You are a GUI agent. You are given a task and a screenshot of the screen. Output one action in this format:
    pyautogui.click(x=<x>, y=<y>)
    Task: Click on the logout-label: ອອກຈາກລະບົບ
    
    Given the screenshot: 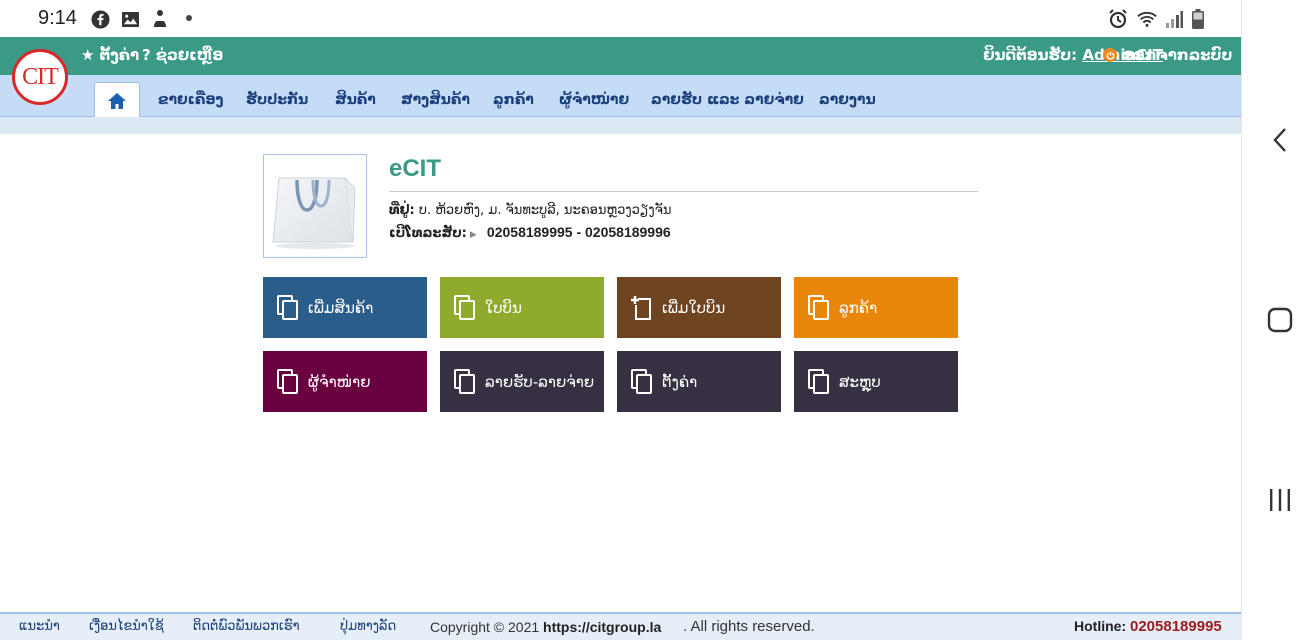 What is the action you would take?
    pyautogui.click(x=1178, y=55)
    